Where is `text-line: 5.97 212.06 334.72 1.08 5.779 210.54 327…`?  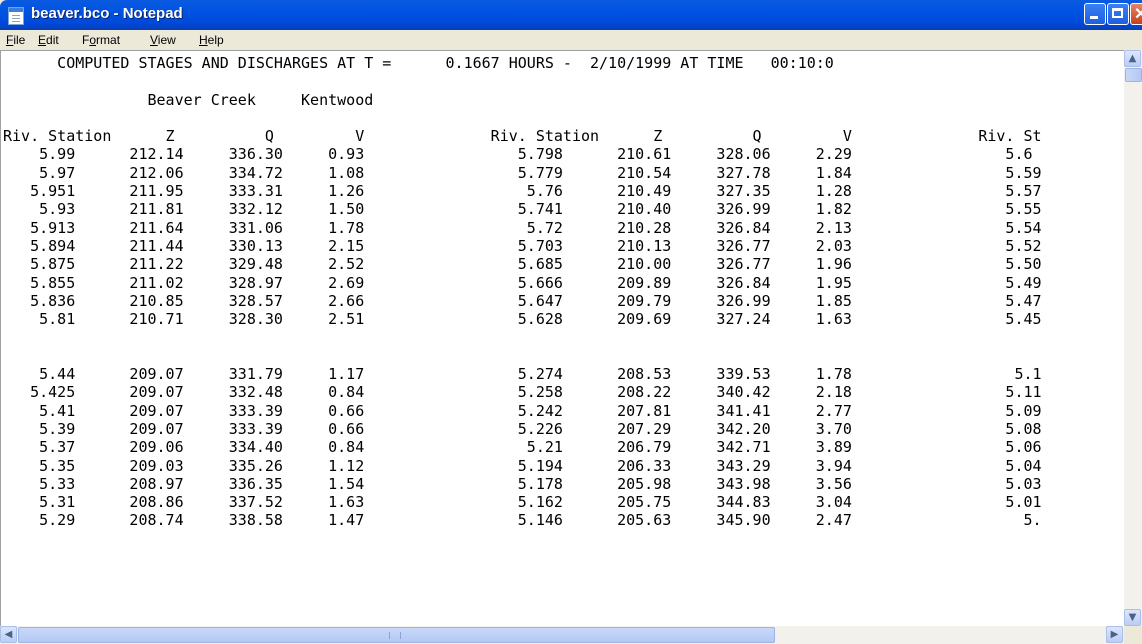 text-line: 5.97 212.06 334.72 1.08 5.779 210.54 327… is located at coordinates (522, 173).